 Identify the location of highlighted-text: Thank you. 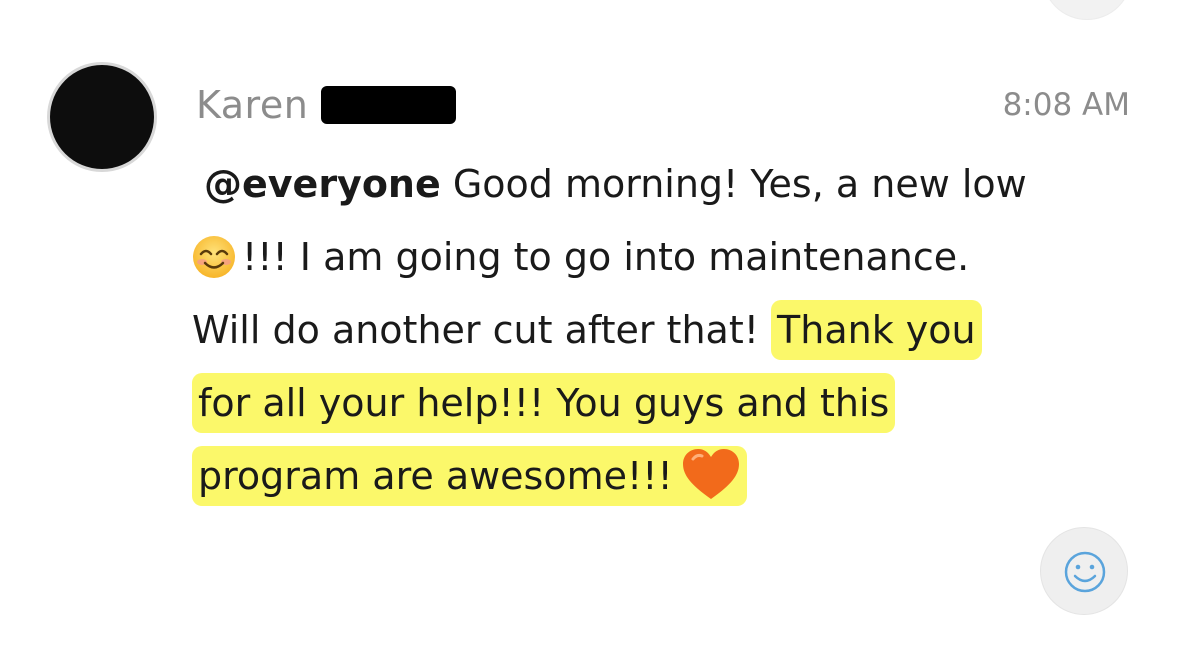
(876, 330).